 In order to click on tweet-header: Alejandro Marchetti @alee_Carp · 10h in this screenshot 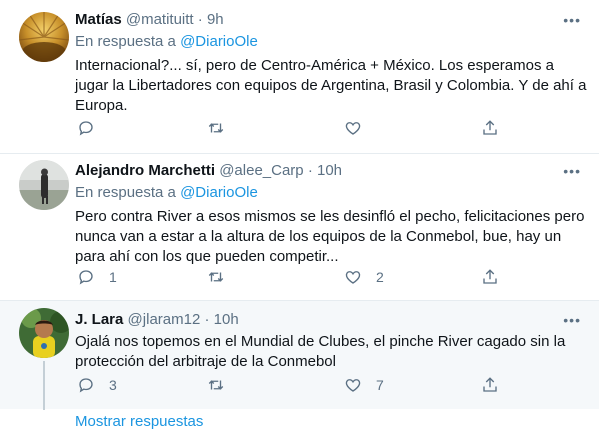, I will do `click(331, 171)`.